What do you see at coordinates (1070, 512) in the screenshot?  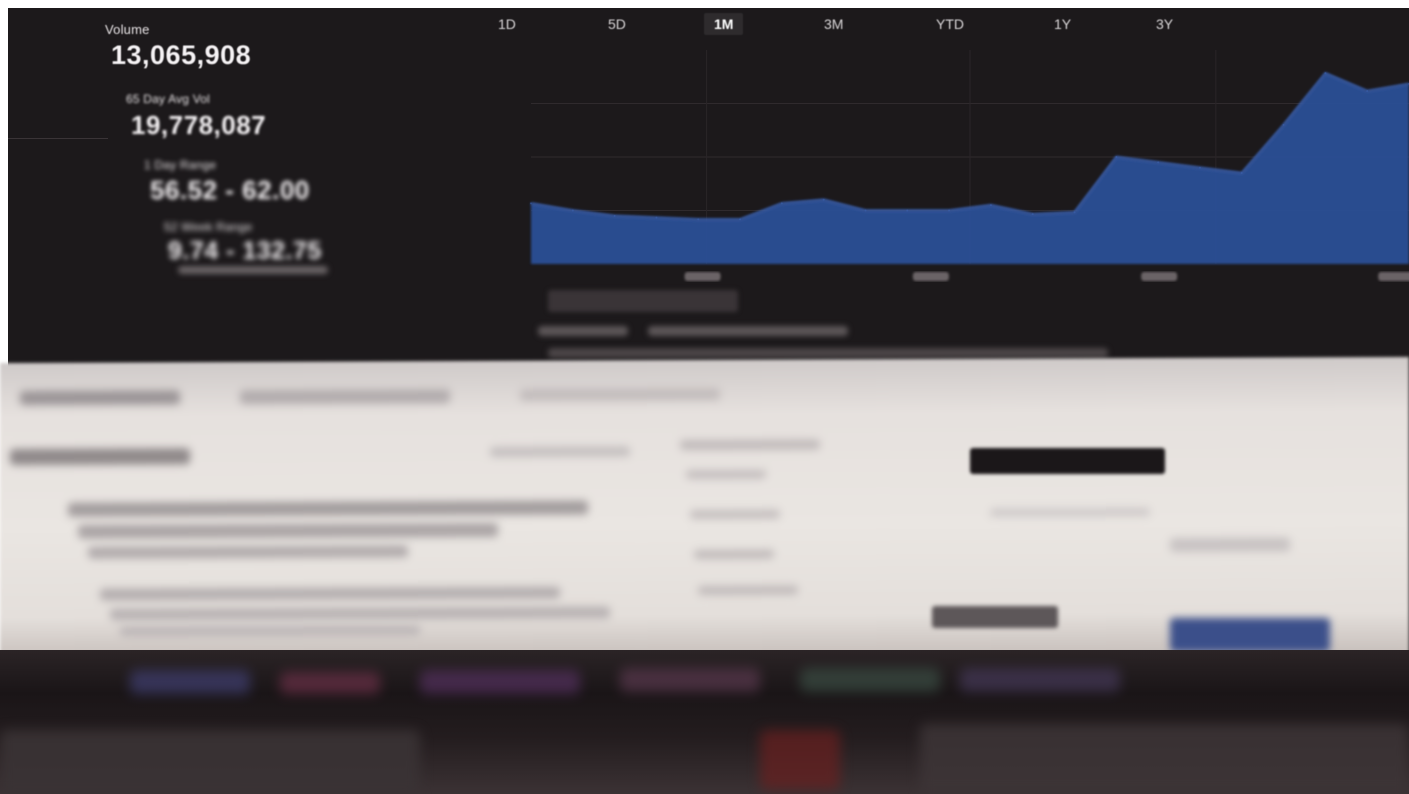 I see `blurred-form-text` at bounding box center [1070, 512].